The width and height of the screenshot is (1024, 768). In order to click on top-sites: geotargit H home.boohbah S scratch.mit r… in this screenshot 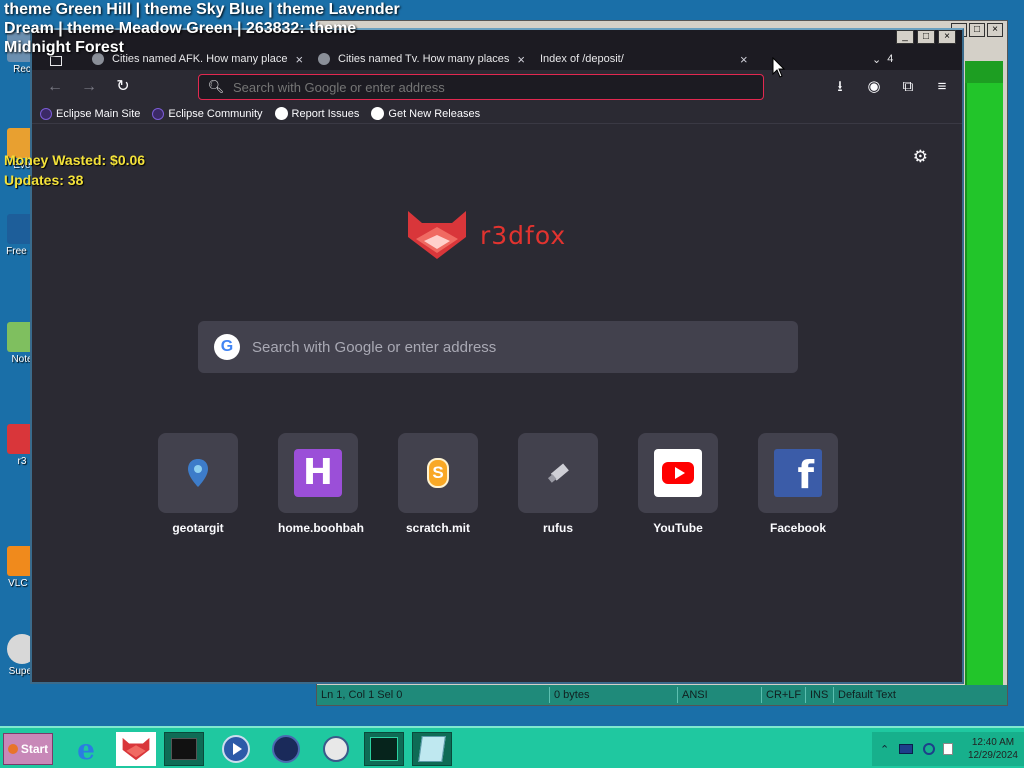, I will do `click(498, 484)`.